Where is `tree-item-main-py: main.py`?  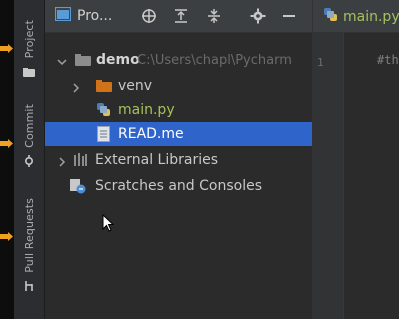
tree-item-main-py: main.py is located at coordinates (178, 110).